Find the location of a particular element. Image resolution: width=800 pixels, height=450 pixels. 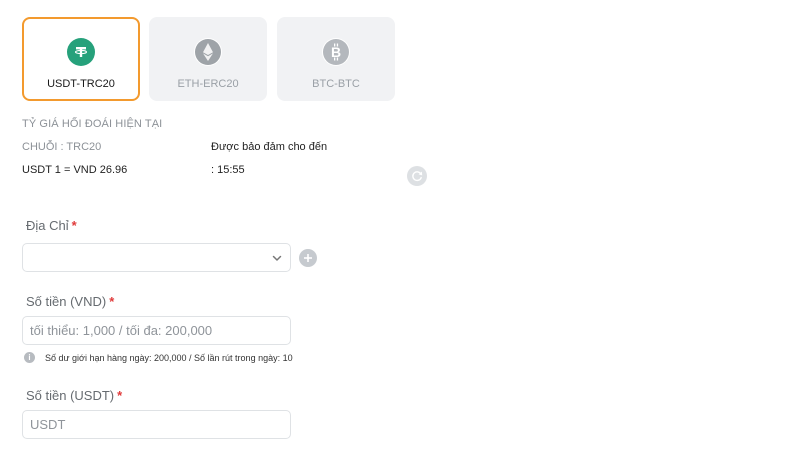

refresh-icon is located at coordinates (417, 176).